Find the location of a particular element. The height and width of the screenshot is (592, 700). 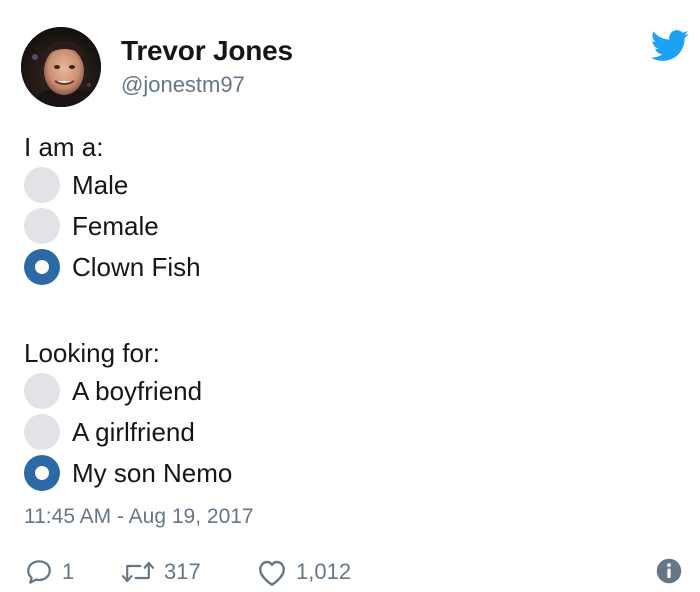

option-label: A girlfriend is located at coordinates (133, 431).